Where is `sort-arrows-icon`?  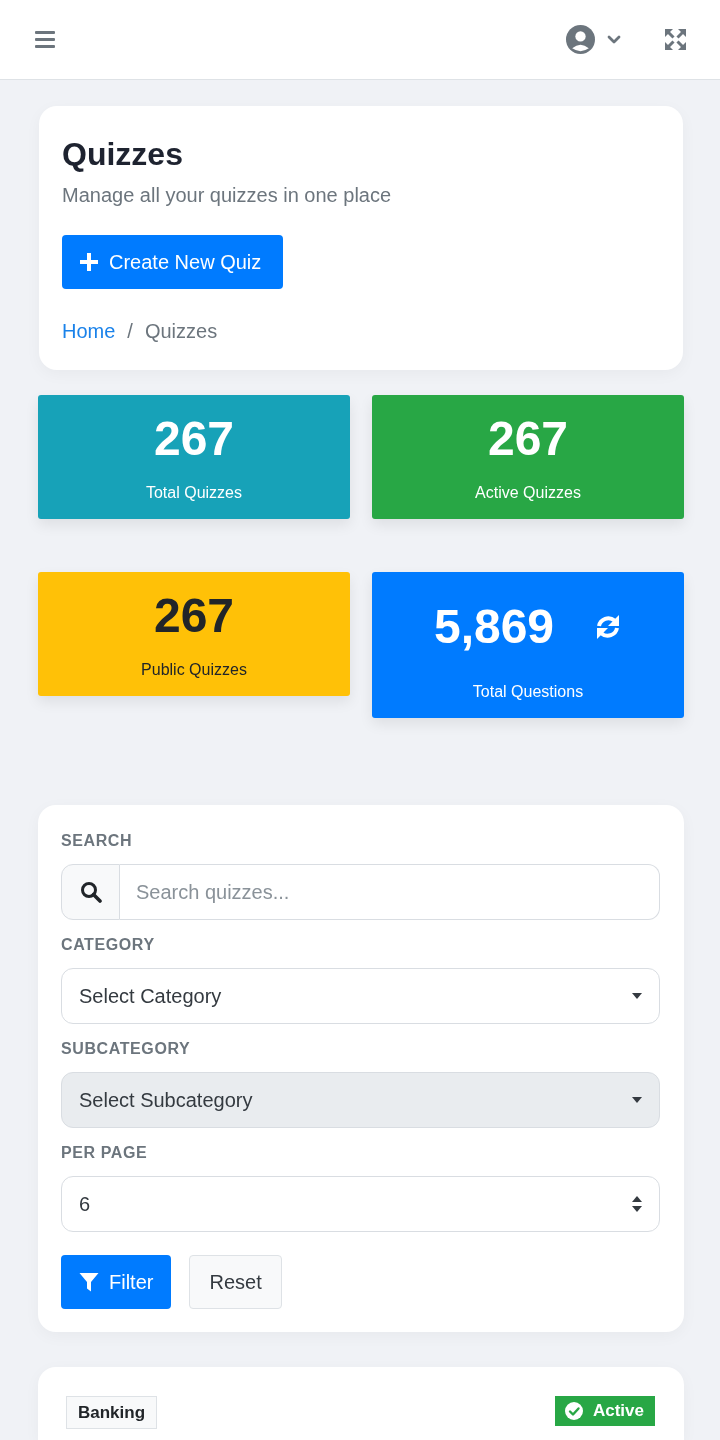 sort-arrows-icon is located at coordinates (637, 1204).